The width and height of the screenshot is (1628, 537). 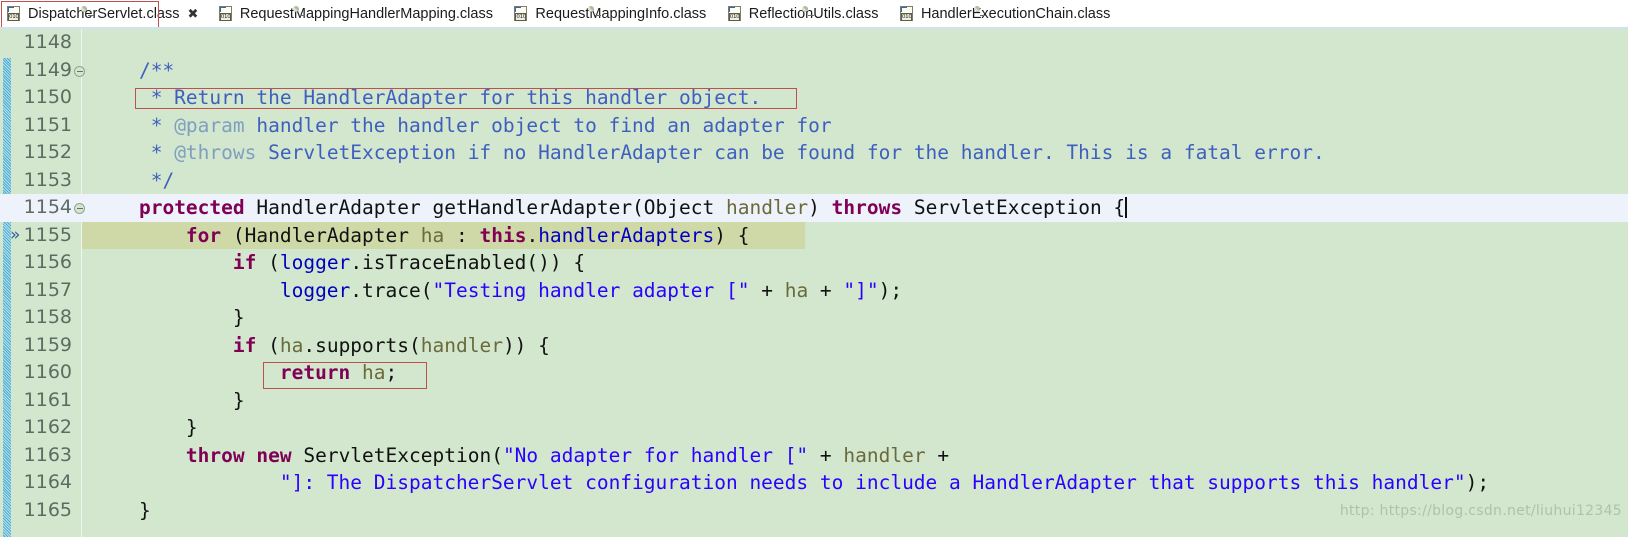 I want to click on code-text: if (ha.supports(handler)) {, so click(x=391, y=345).